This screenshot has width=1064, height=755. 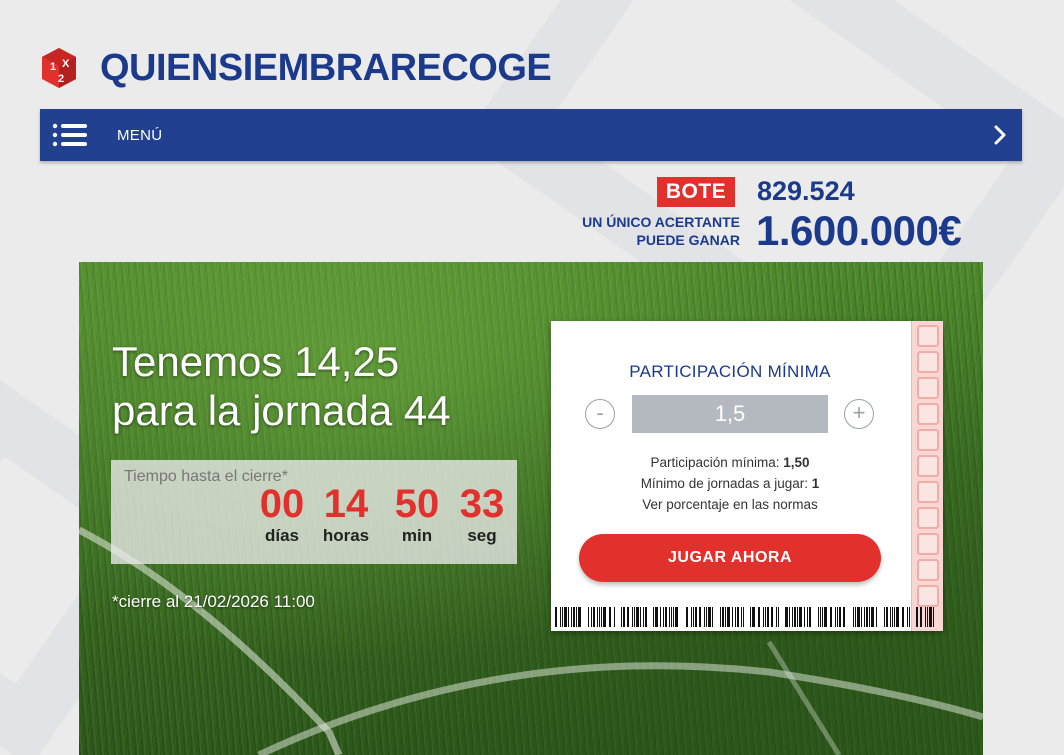 What do you see at coordinates (531, 135) in the screenshot?
I see `menu-bar: MENÚ` at bounding box center [531, 135].